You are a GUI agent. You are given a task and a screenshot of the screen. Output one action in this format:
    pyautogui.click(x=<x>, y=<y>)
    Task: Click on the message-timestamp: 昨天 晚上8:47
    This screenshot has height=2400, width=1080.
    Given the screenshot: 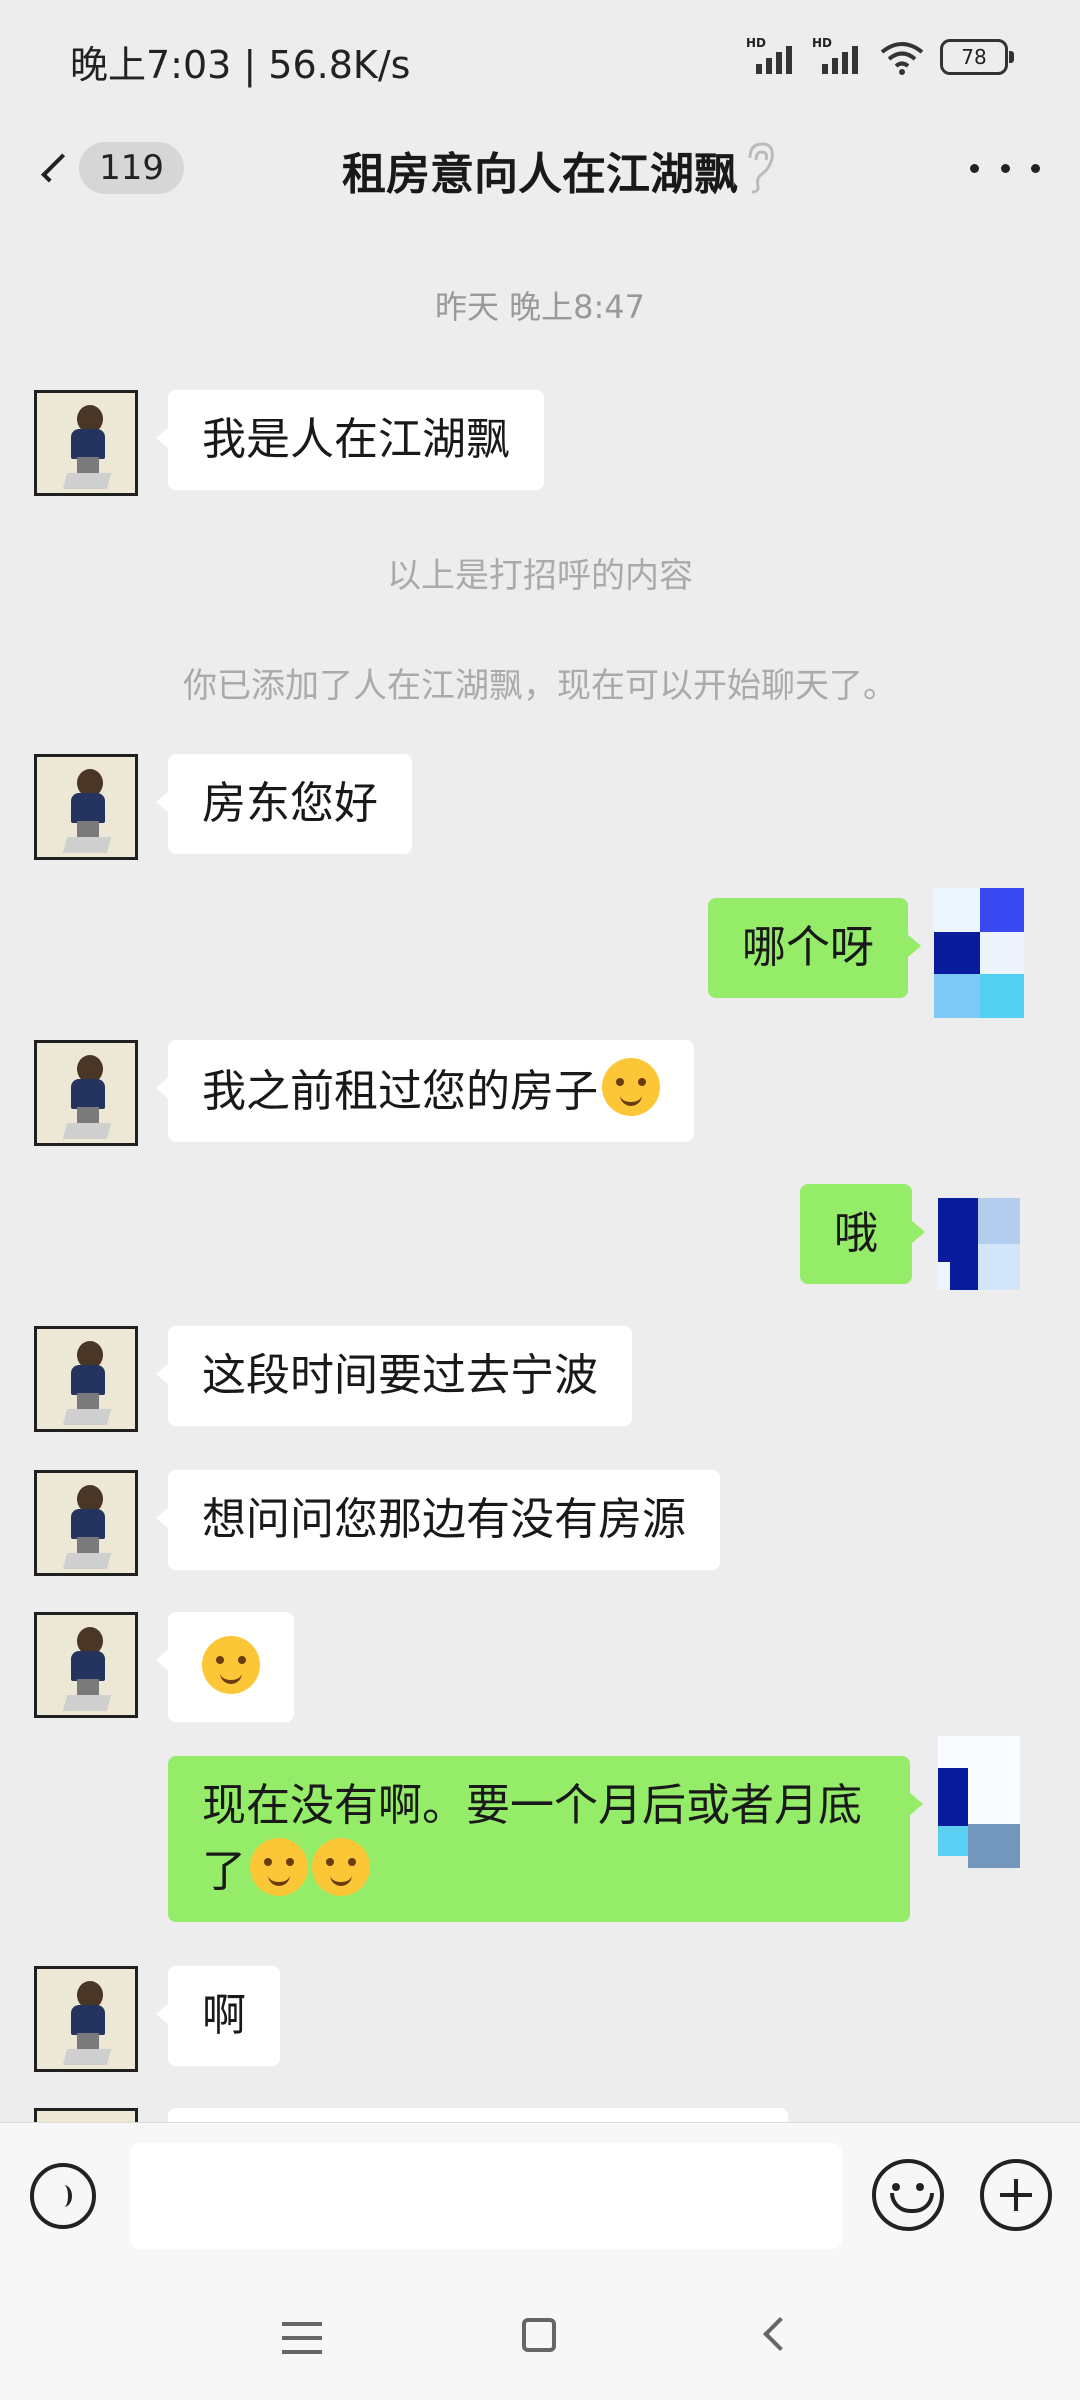 What is the action you would take?
    pyautogui.click(x=540, y=307)
    